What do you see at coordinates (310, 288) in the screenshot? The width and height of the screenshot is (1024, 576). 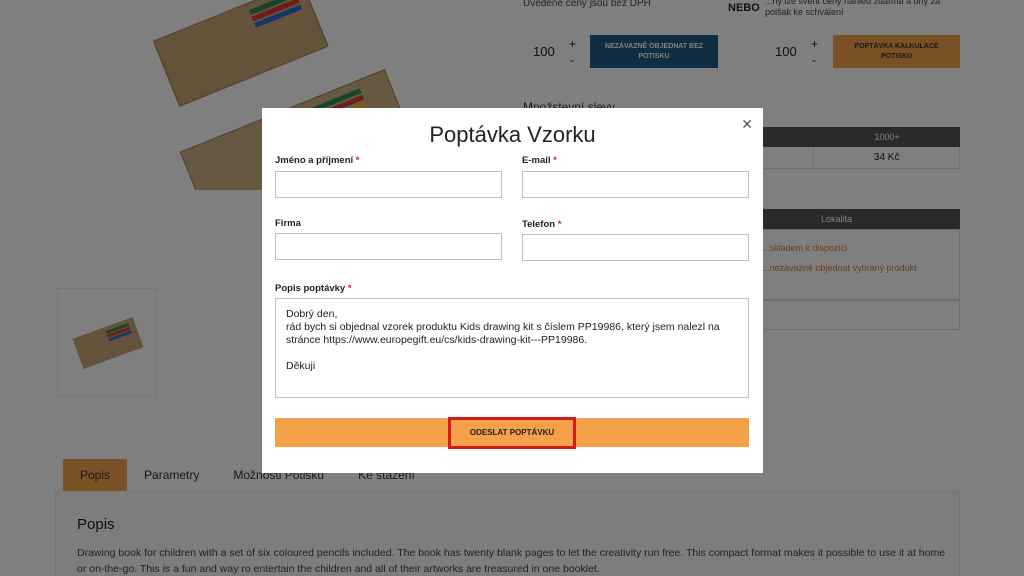 I see `description-label-text: Popis poptávky` at bounding box center [310, 288].